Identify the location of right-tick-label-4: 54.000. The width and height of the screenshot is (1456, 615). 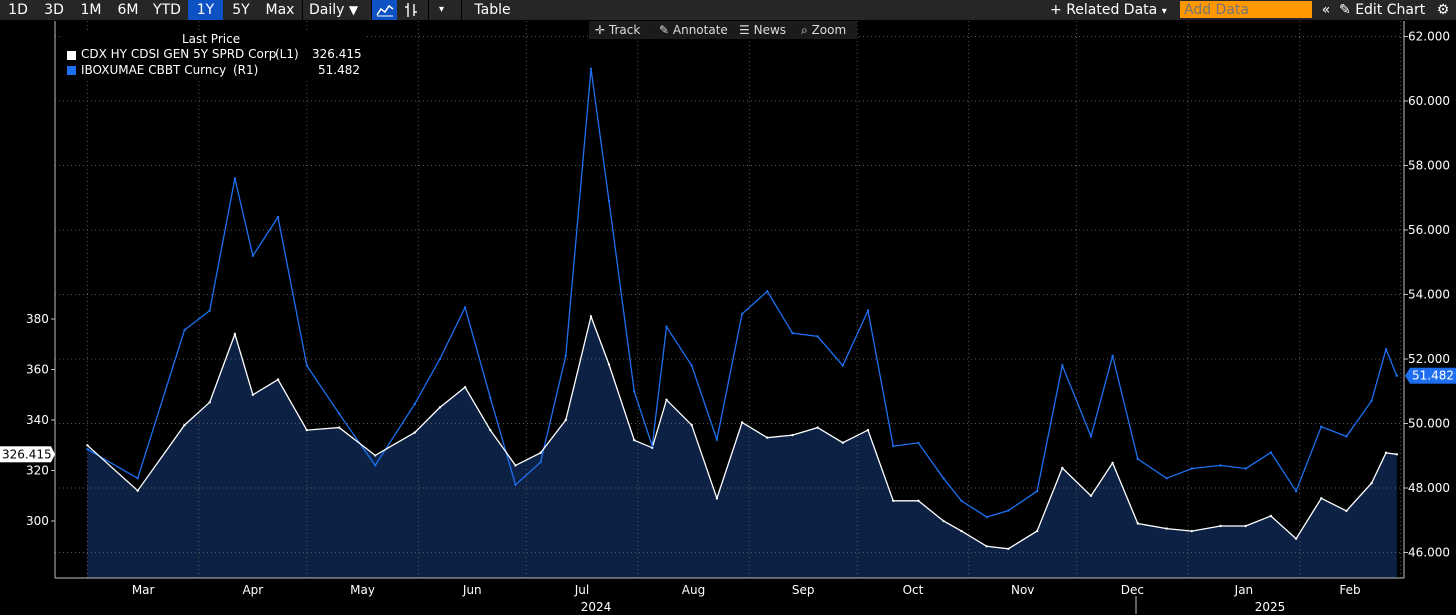
(1429, 295).